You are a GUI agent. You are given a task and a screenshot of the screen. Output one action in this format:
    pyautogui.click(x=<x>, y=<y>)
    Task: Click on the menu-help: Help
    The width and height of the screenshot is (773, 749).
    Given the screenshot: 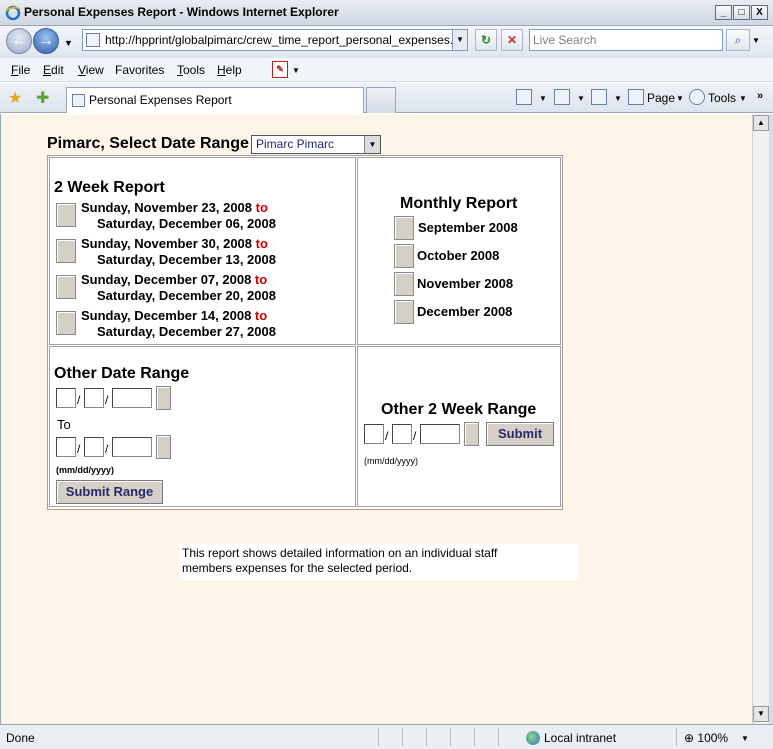 What is the action you would take?
    pyautogui.click(x=229, y=70)
    